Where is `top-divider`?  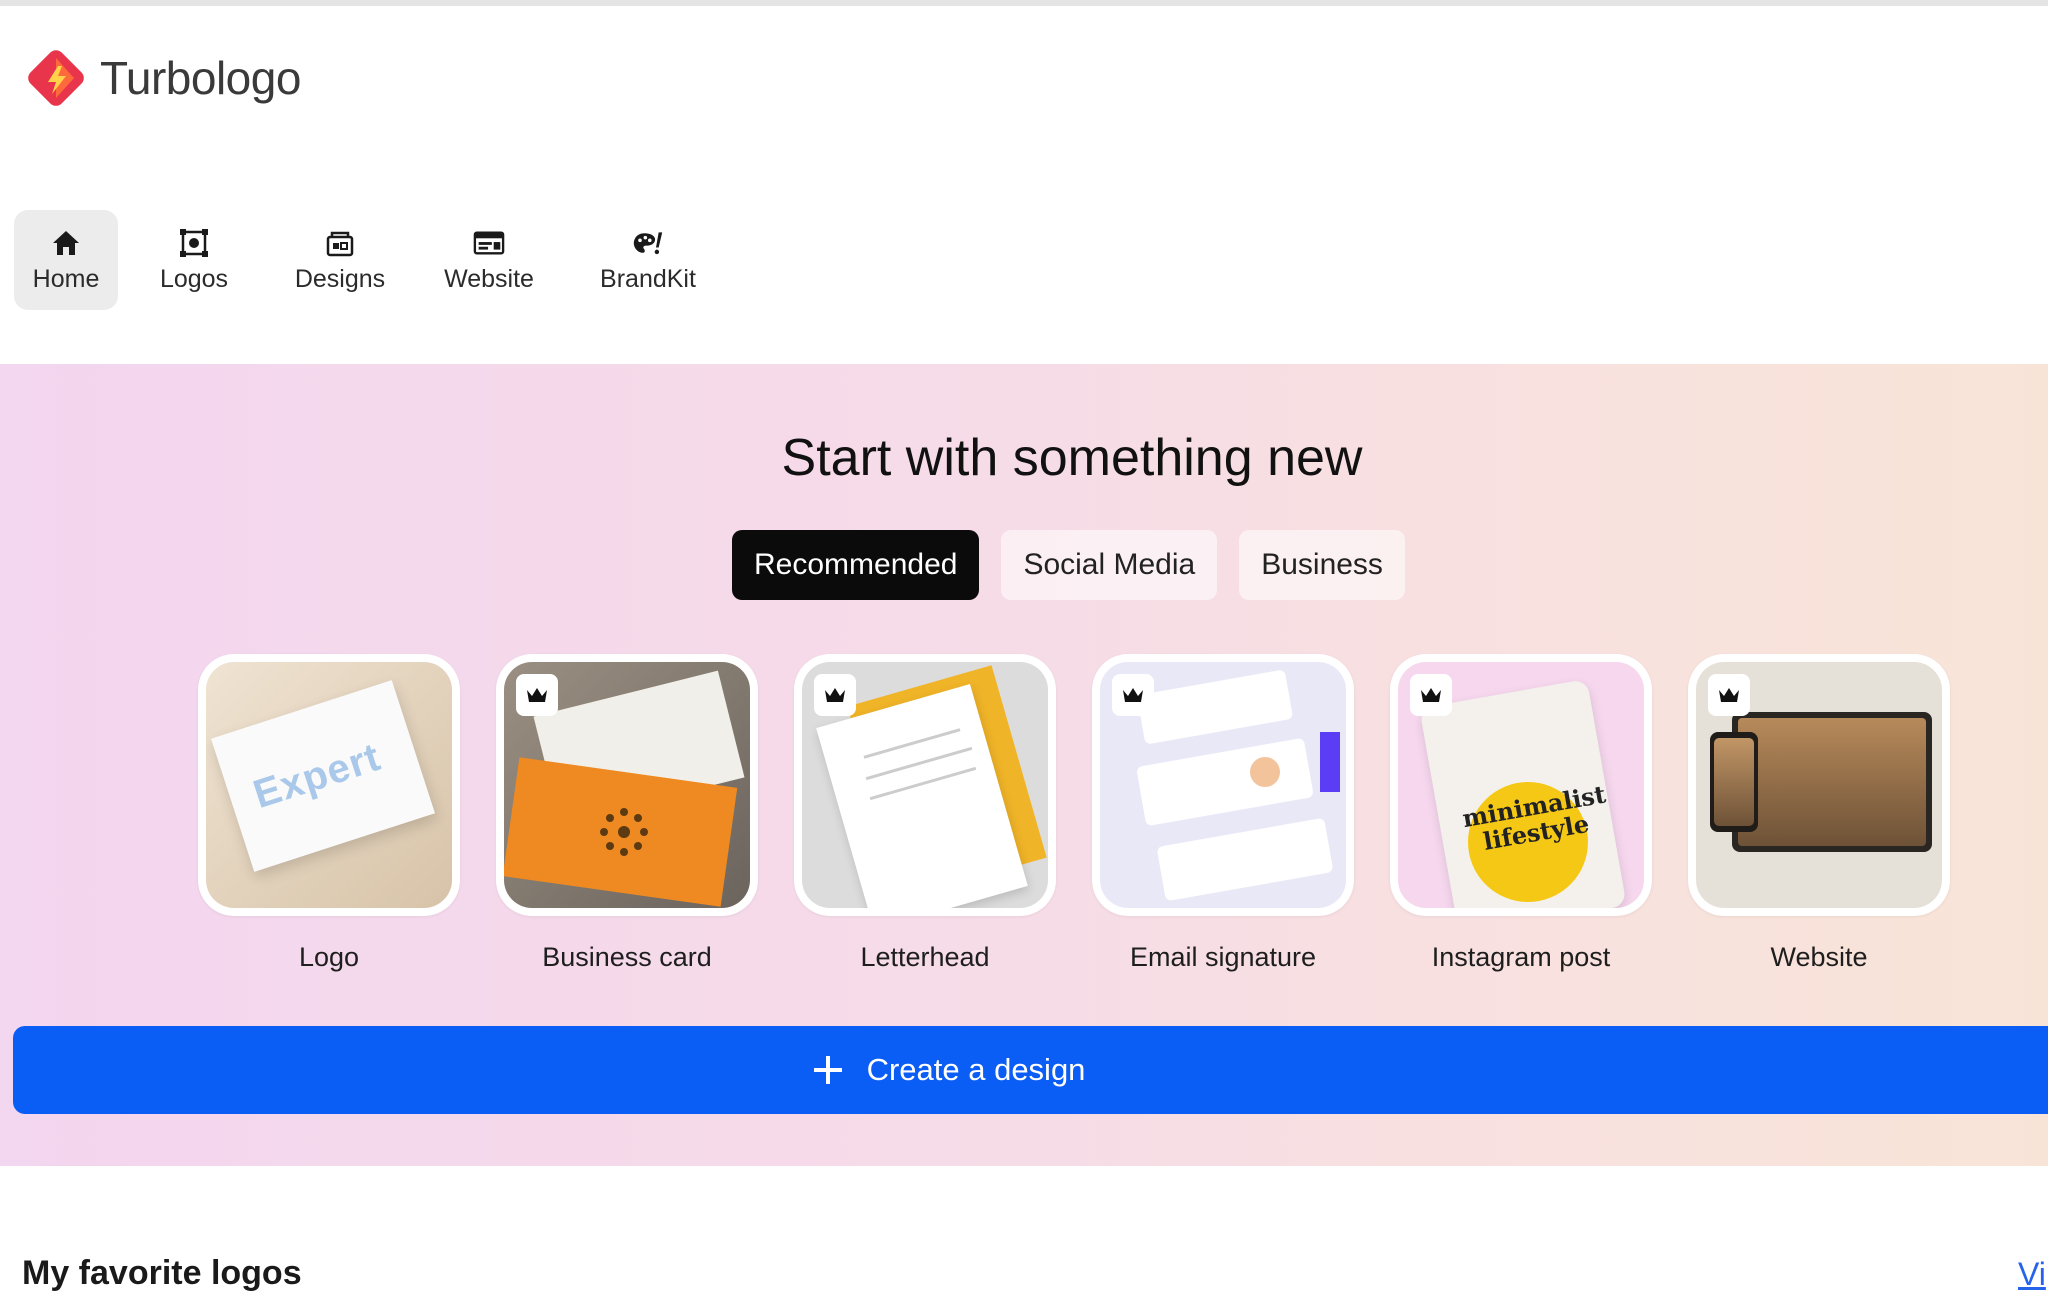
top-divider is located at coordinates (1024, 3).